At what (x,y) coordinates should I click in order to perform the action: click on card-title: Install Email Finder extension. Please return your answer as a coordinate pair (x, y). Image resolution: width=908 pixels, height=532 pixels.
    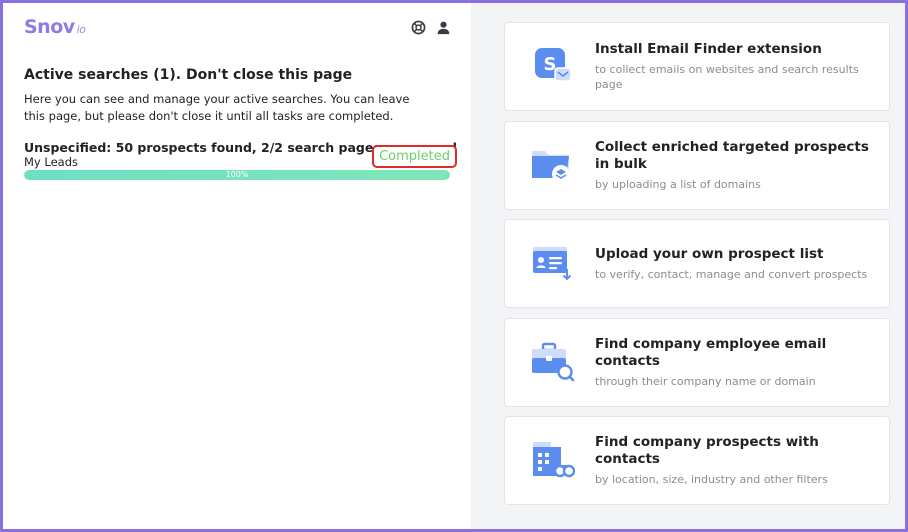
    Looking at the image, I should click on (708, 49).